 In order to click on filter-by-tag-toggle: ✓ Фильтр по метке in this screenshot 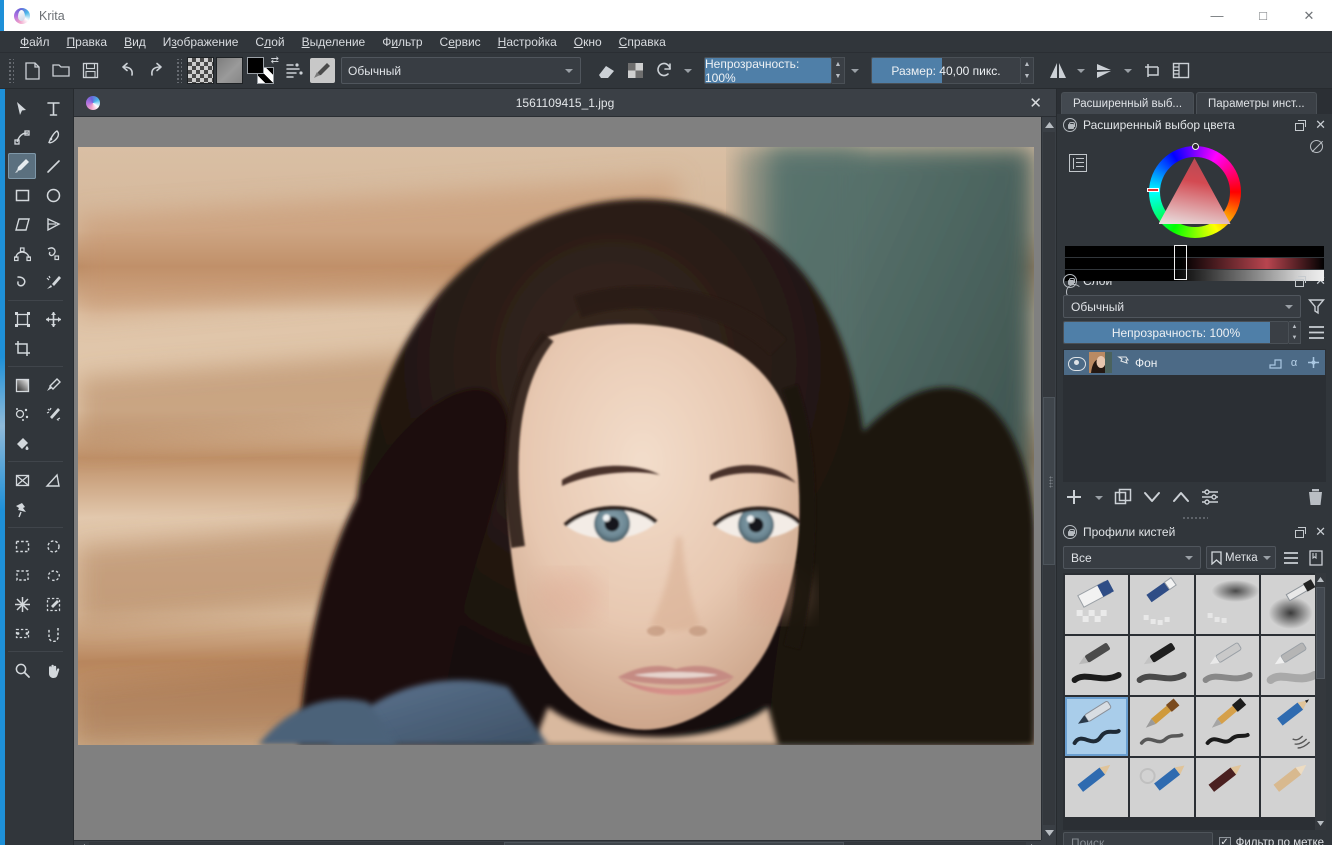, I will do `click(1272, 840)`.